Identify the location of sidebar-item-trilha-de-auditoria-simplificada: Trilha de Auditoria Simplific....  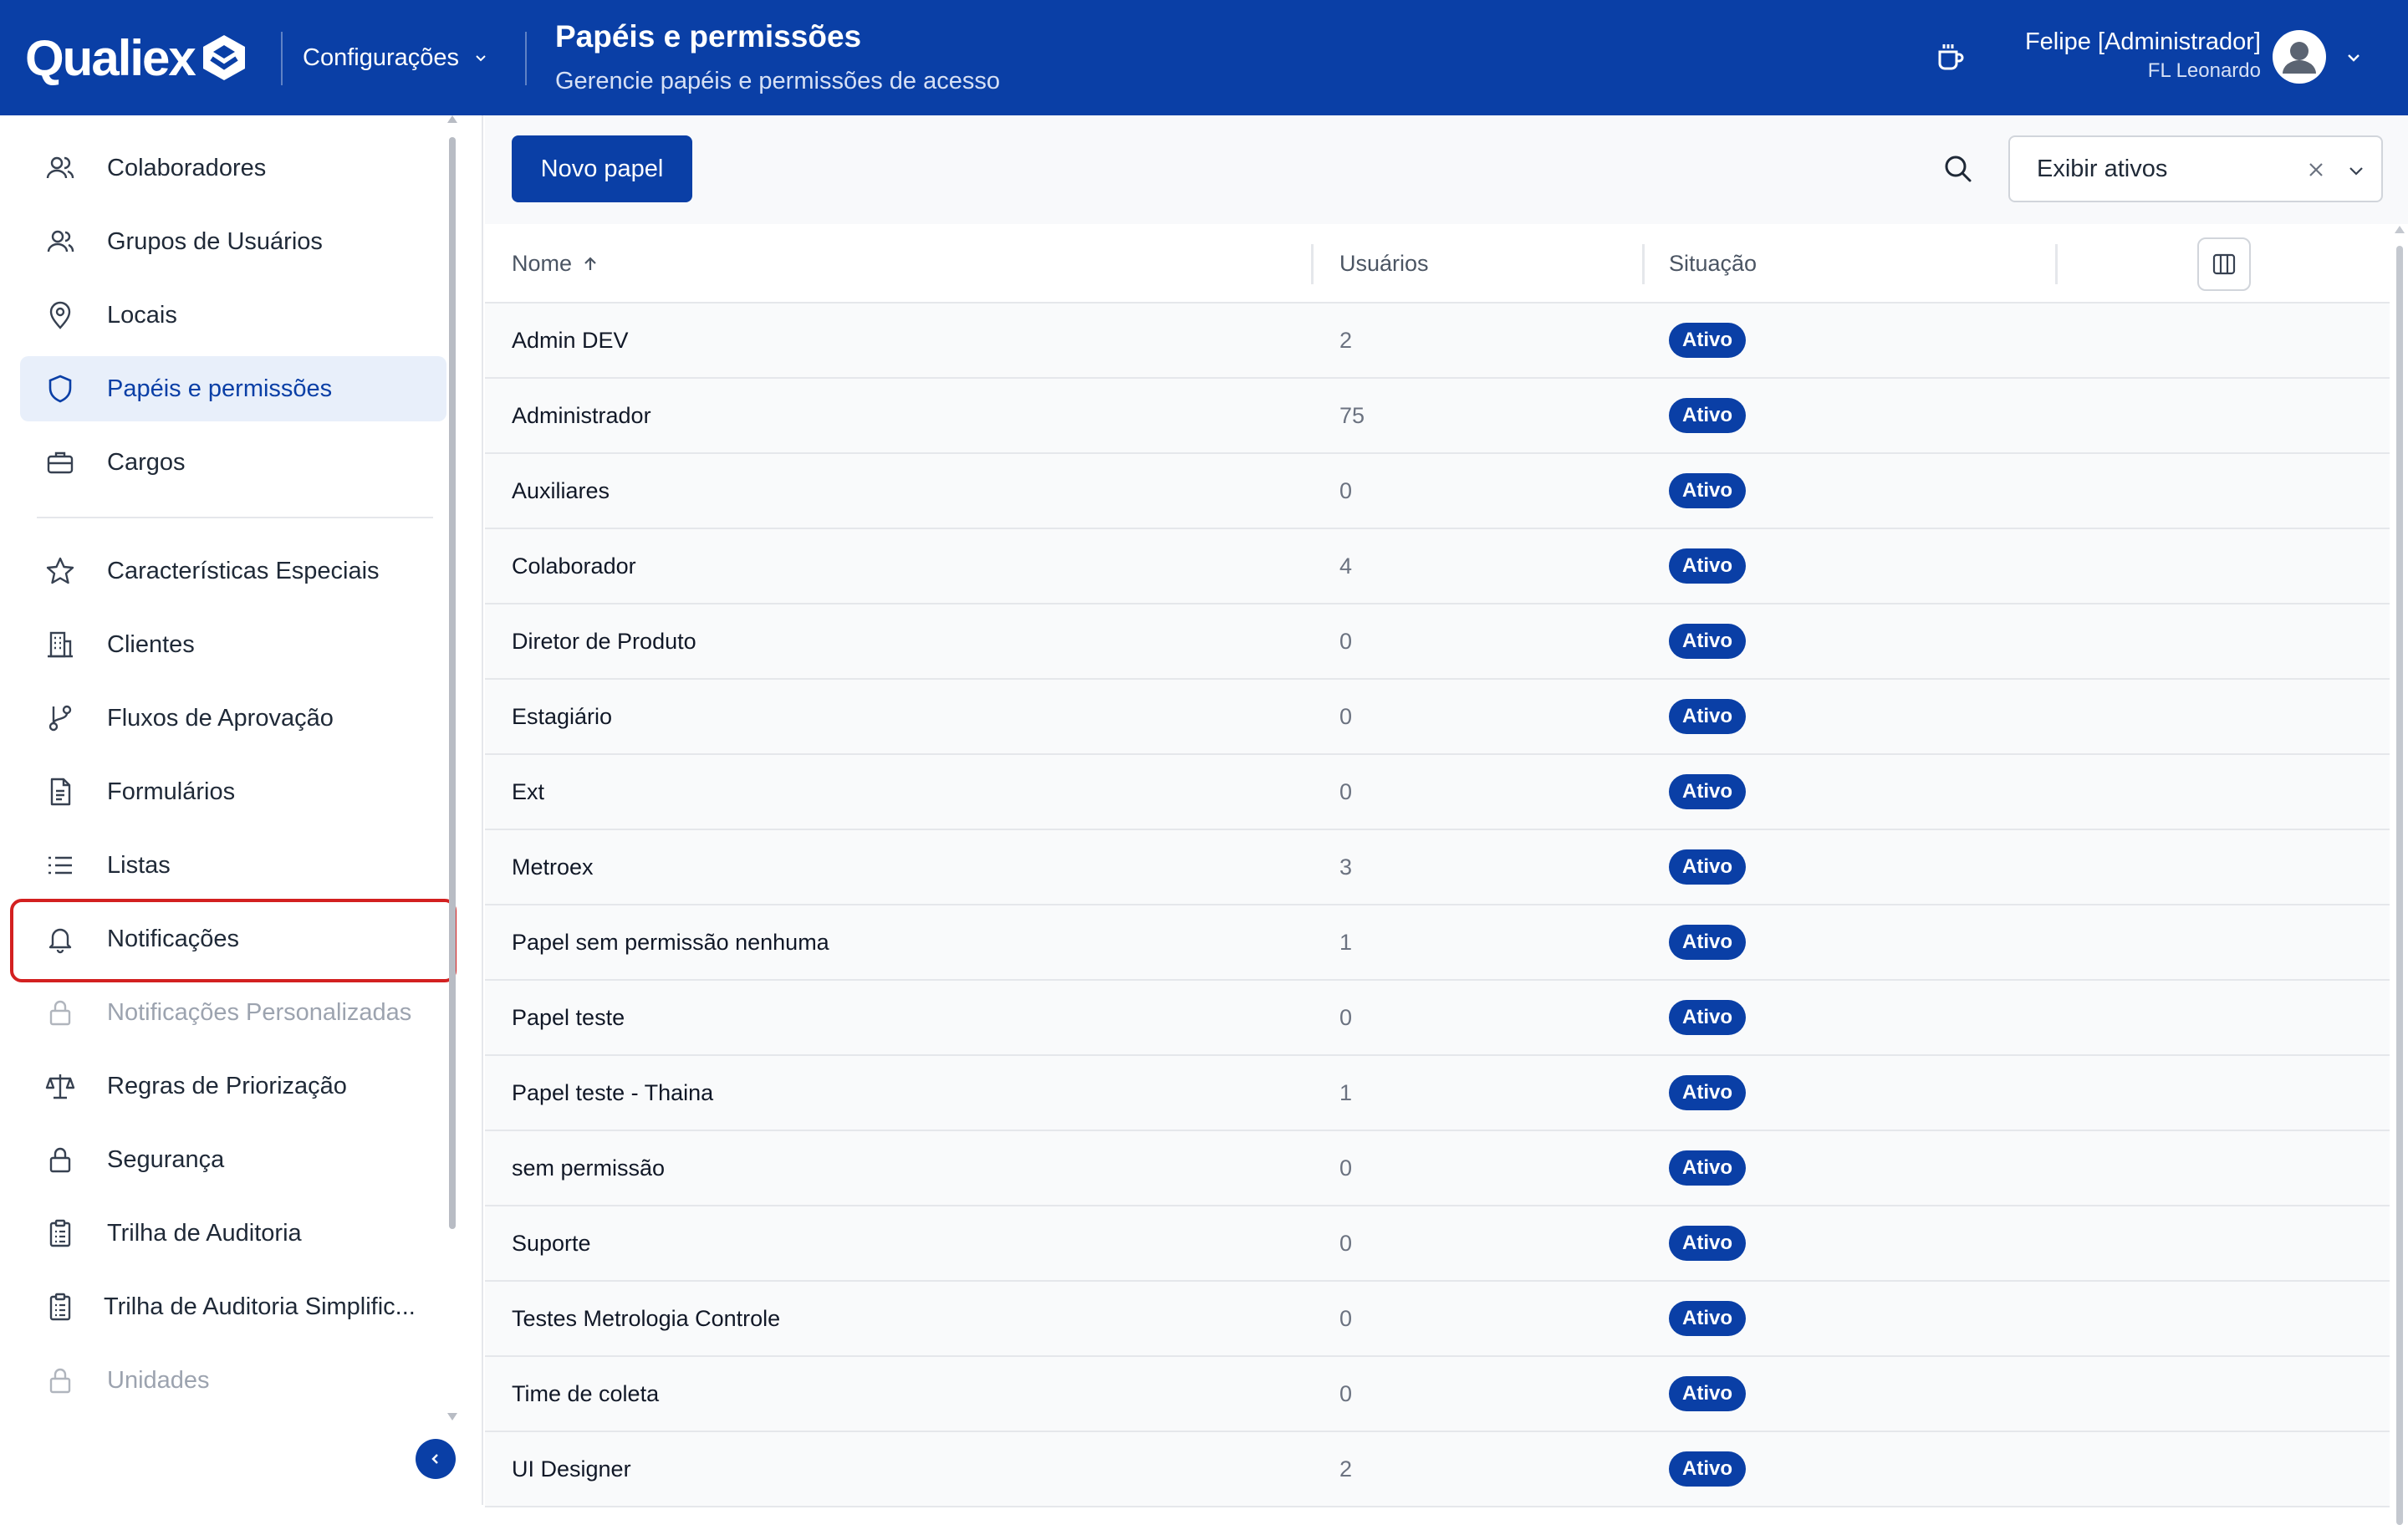
(233, 1306).